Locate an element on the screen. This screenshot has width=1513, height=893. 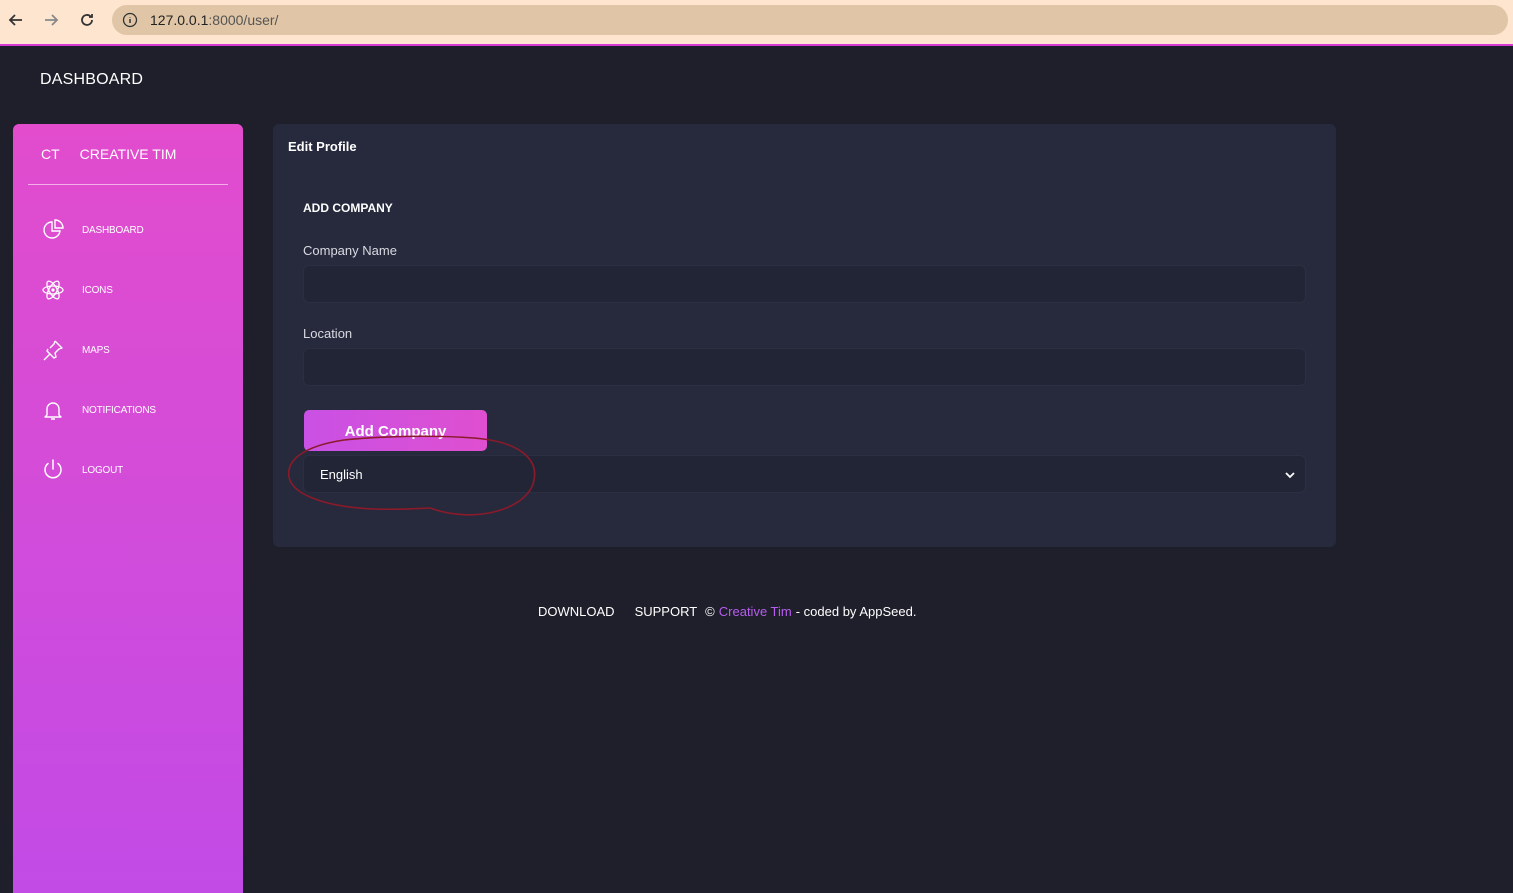
chart-pie-icon is located at coordinates (53, 229).